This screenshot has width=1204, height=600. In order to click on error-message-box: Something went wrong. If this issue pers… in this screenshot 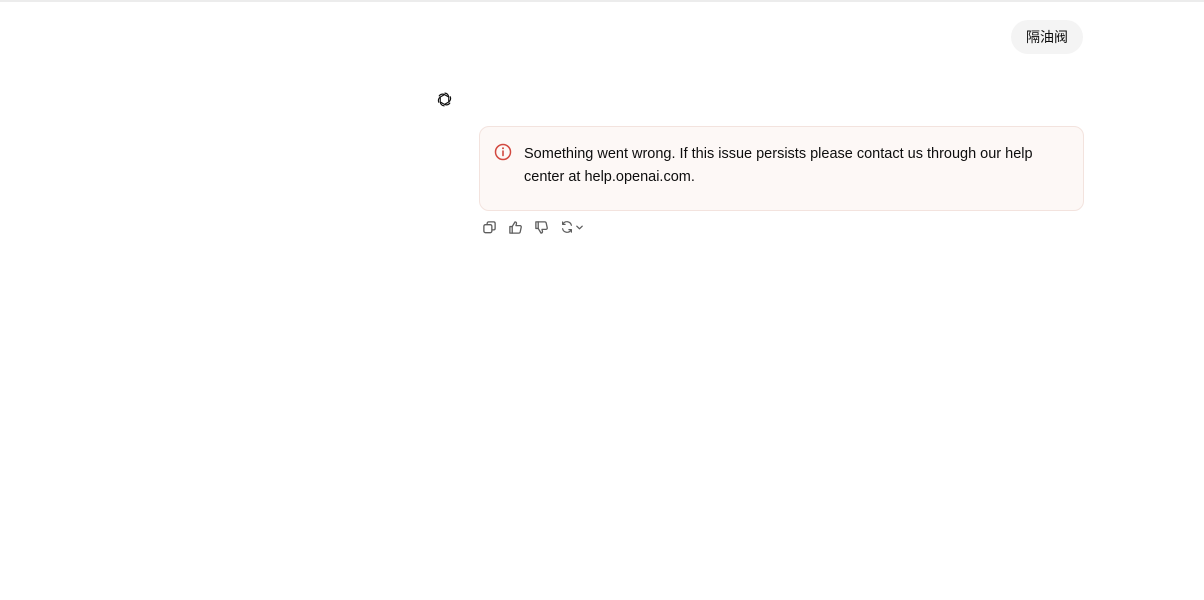, I will do `click(781, 168)`.